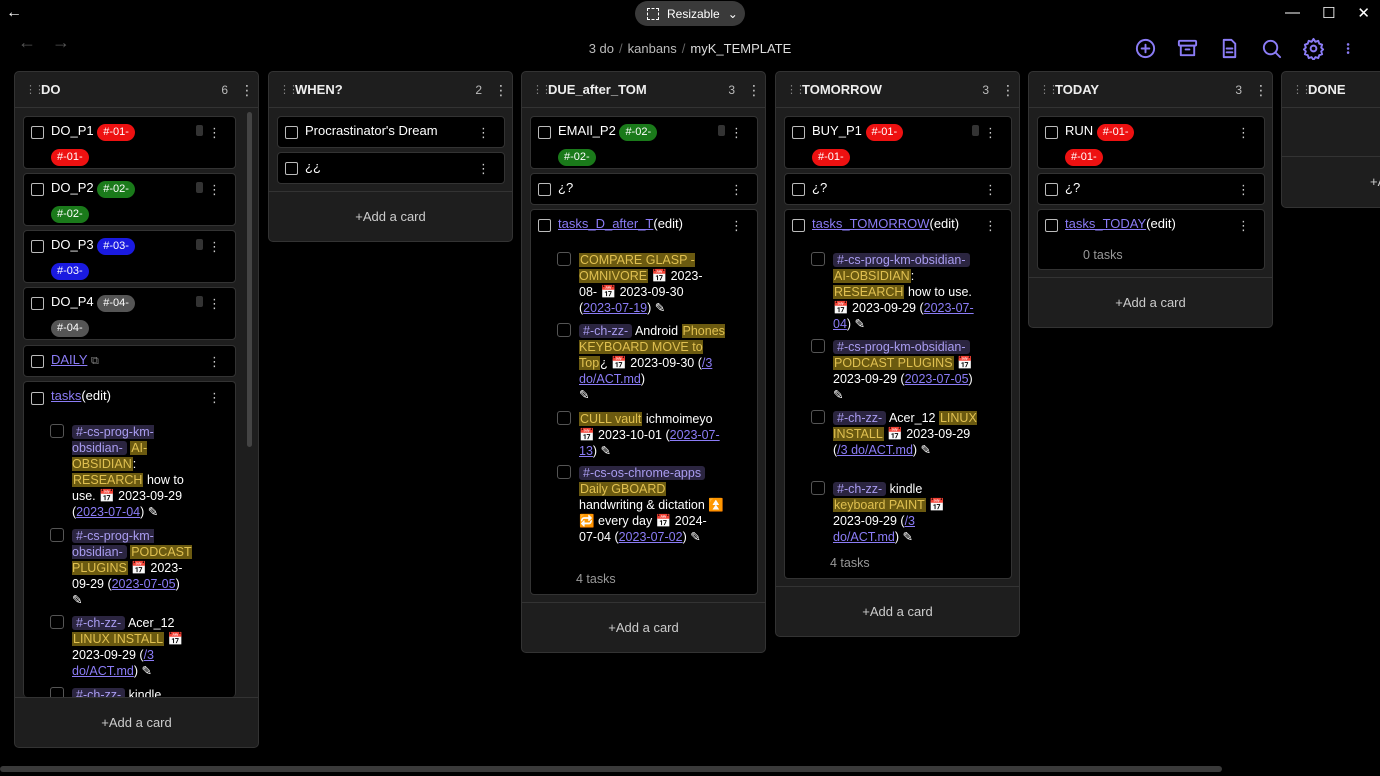  Describe the element at coordinates (871, 223) in the screenshot. I see `tasks-link: tasks_TOMORROW` at that location.